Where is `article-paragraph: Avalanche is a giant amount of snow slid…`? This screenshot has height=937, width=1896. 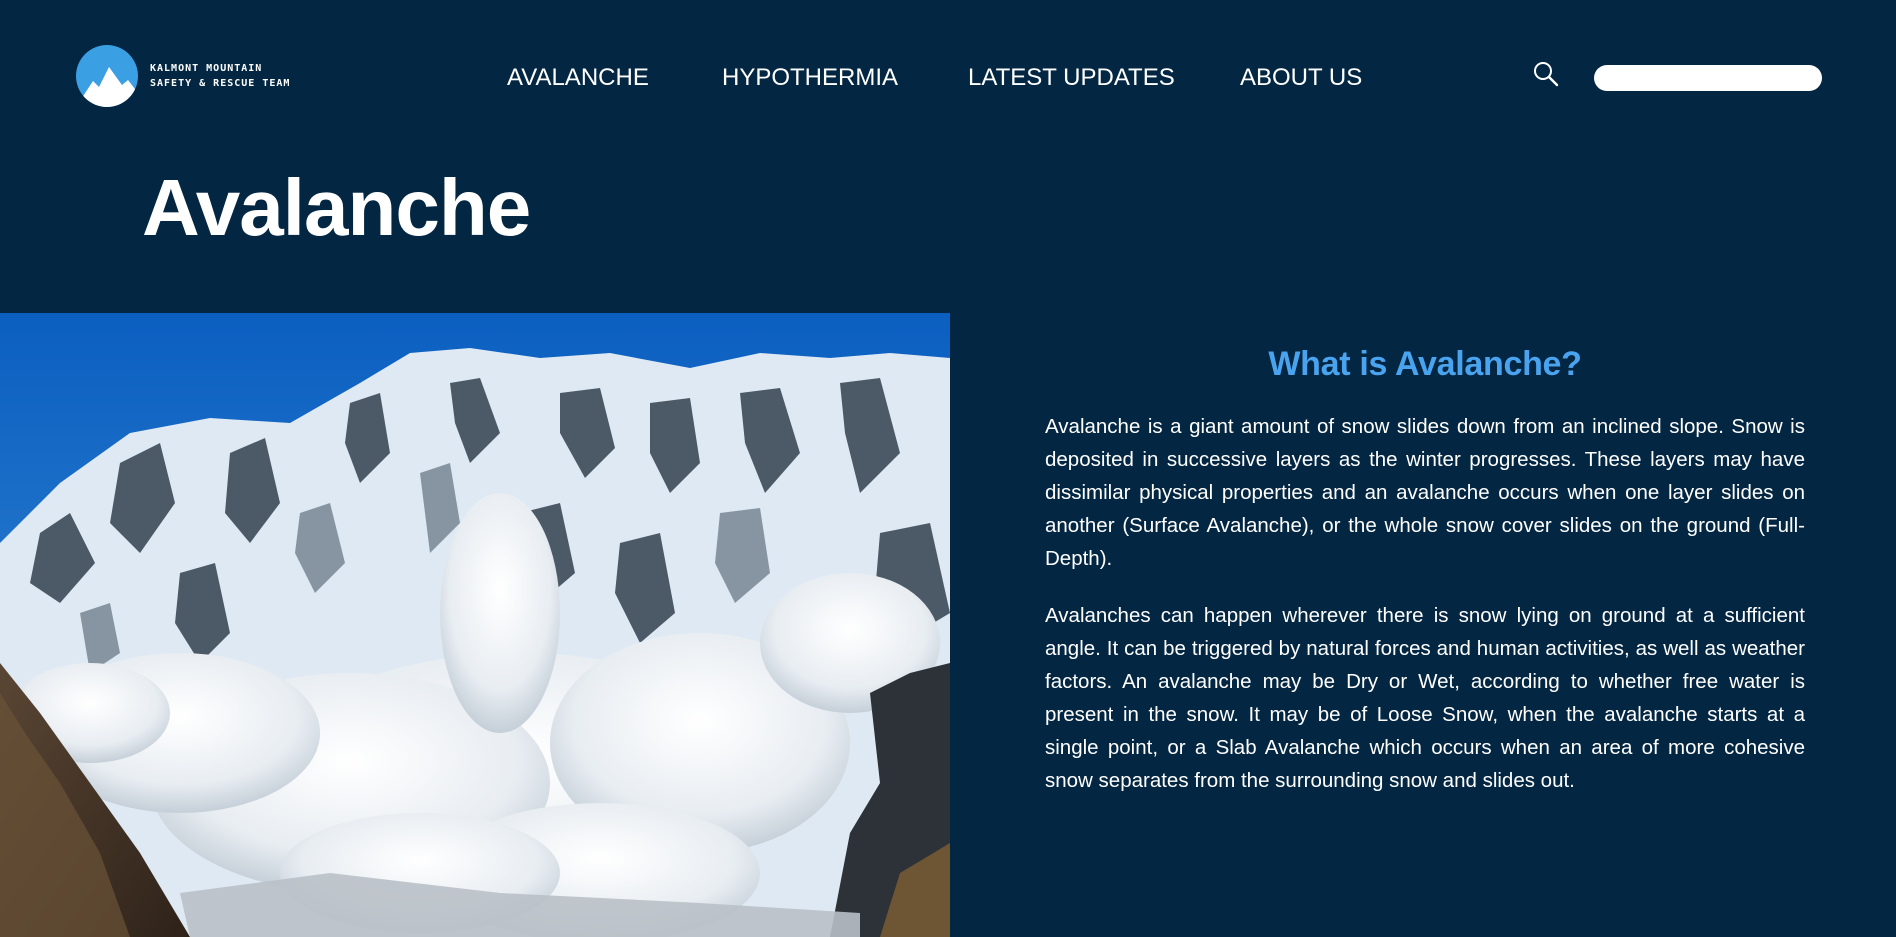 article-paragraph: Avalanche is a giant amount of snow slid… is located at coordinates (1425, 492).